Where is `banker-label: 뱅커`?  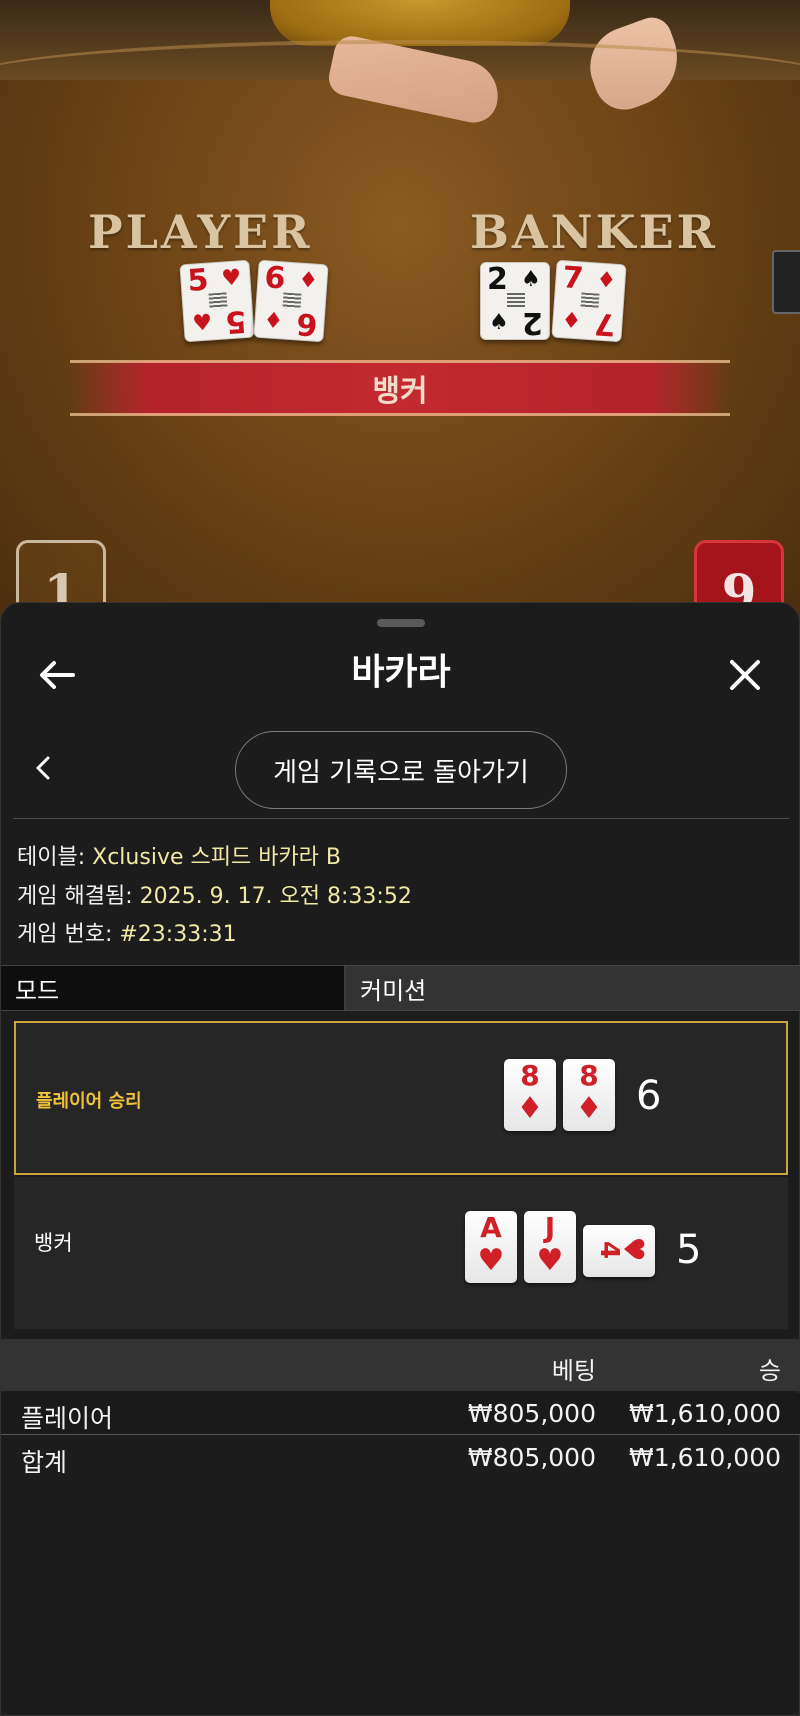
banker-label: 뱅커 is located at coordinates (53, 1243).